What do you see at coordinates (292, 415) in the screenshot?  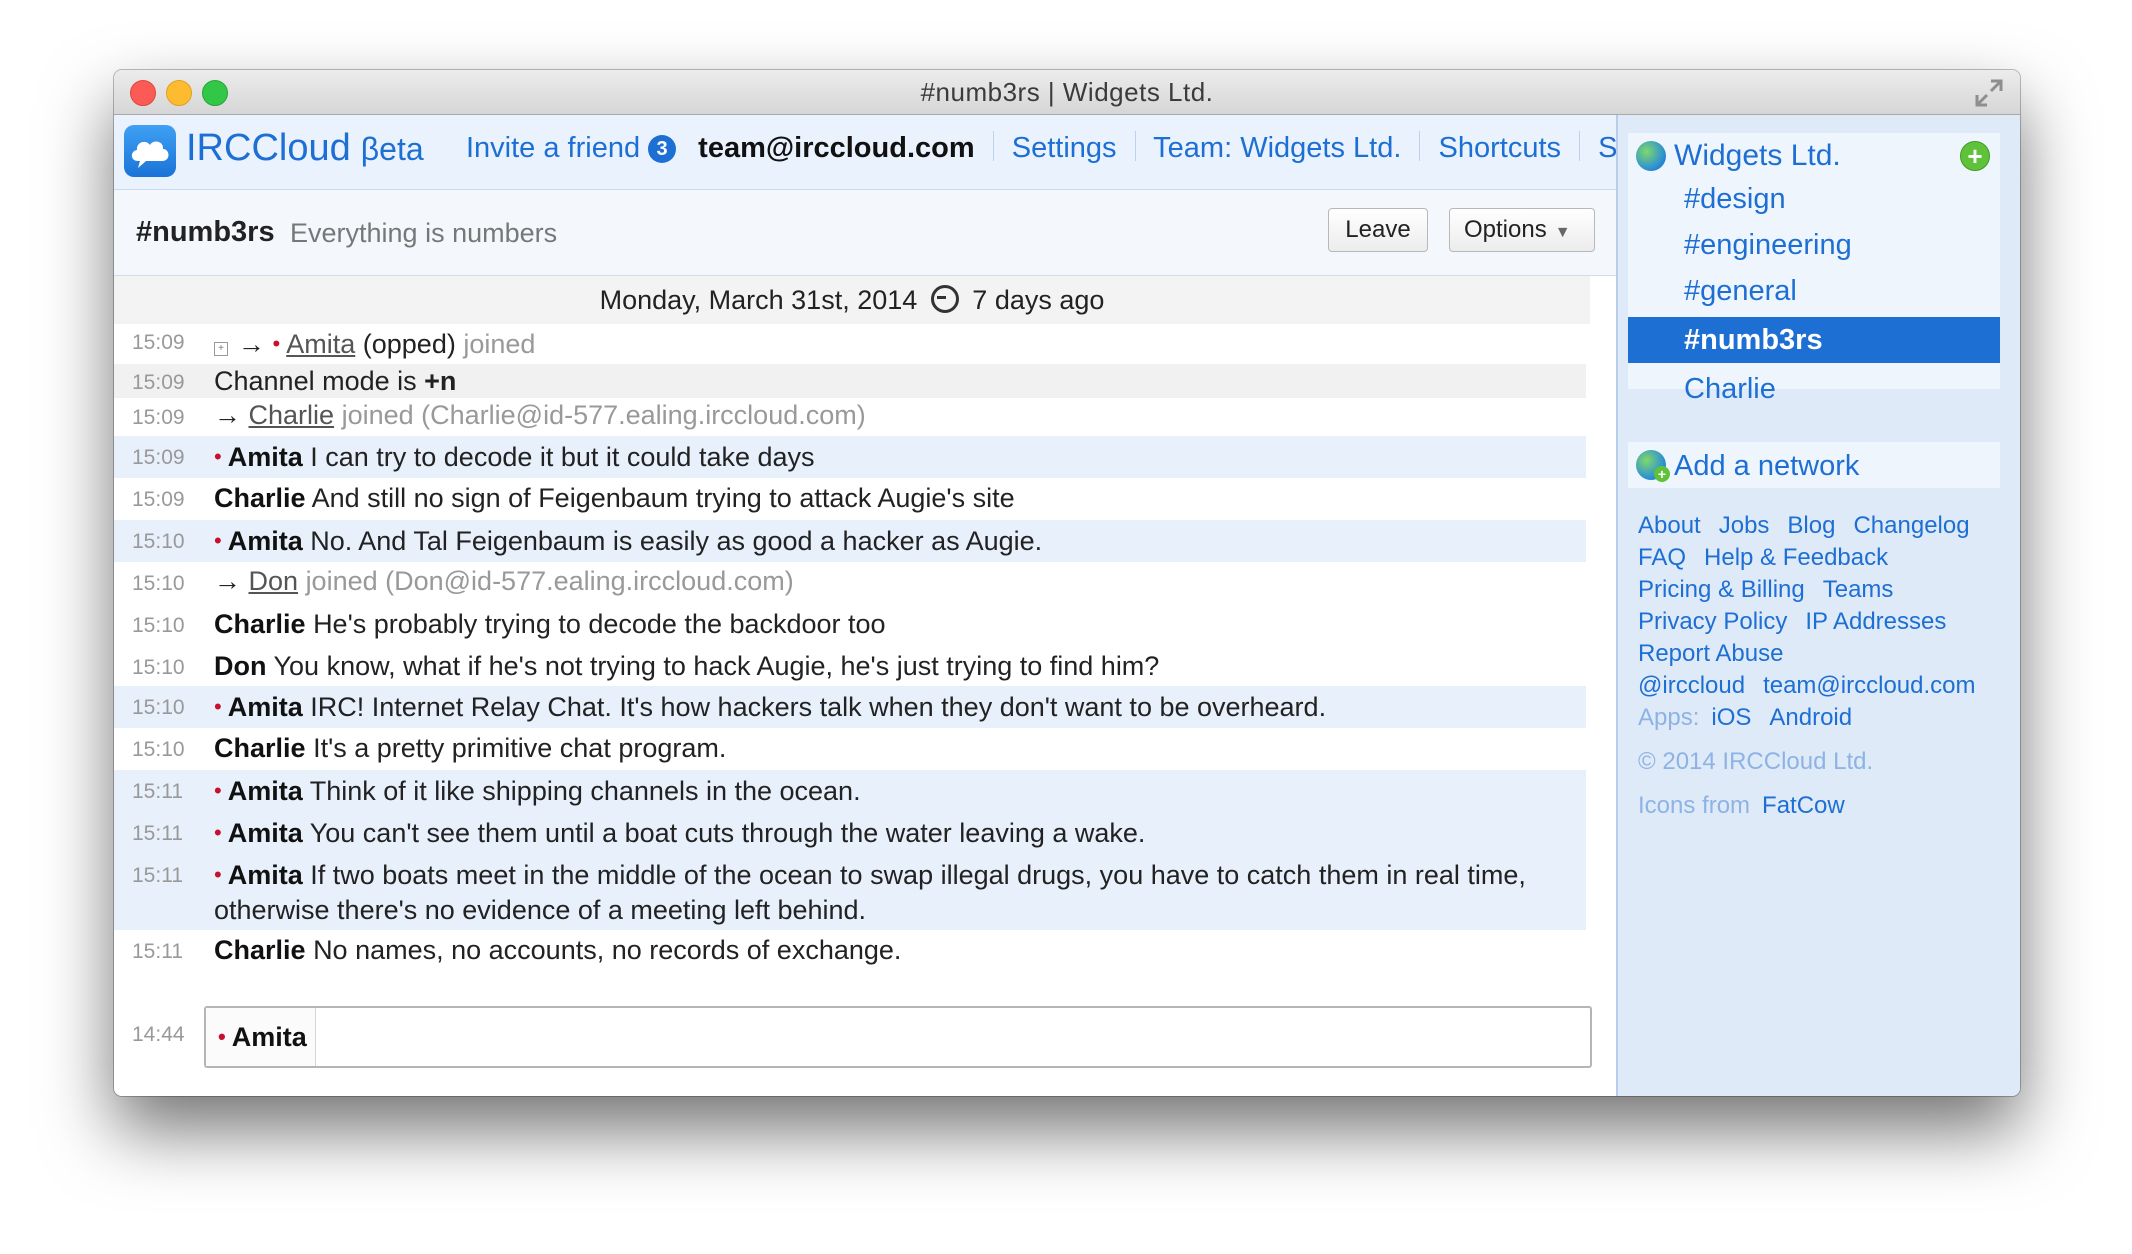 I see `nick-link: Charlie` at bounding box center [292, 415].